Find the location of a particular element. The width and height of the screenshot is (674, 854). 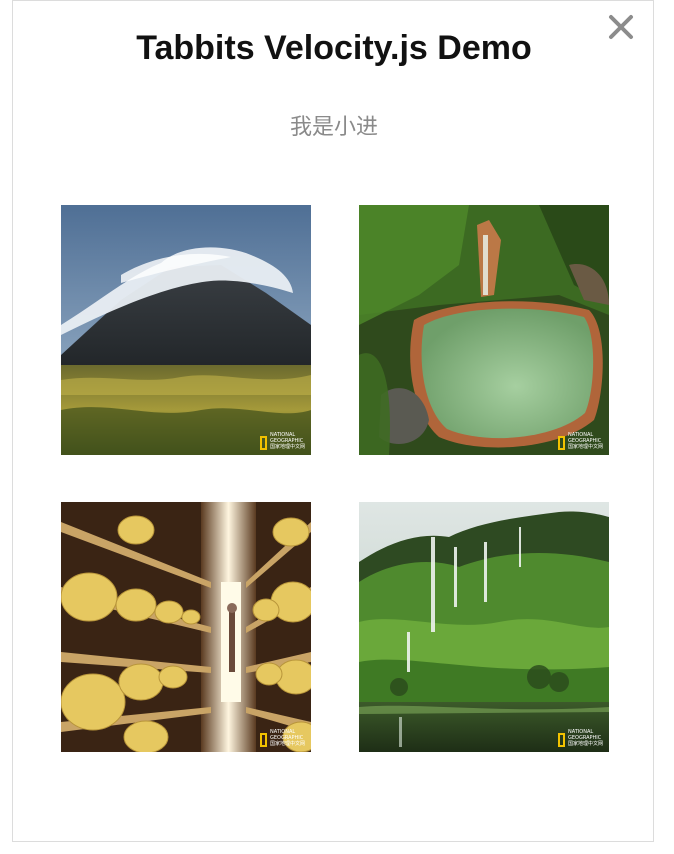

cheese-image is located at coordinates (186, 627).